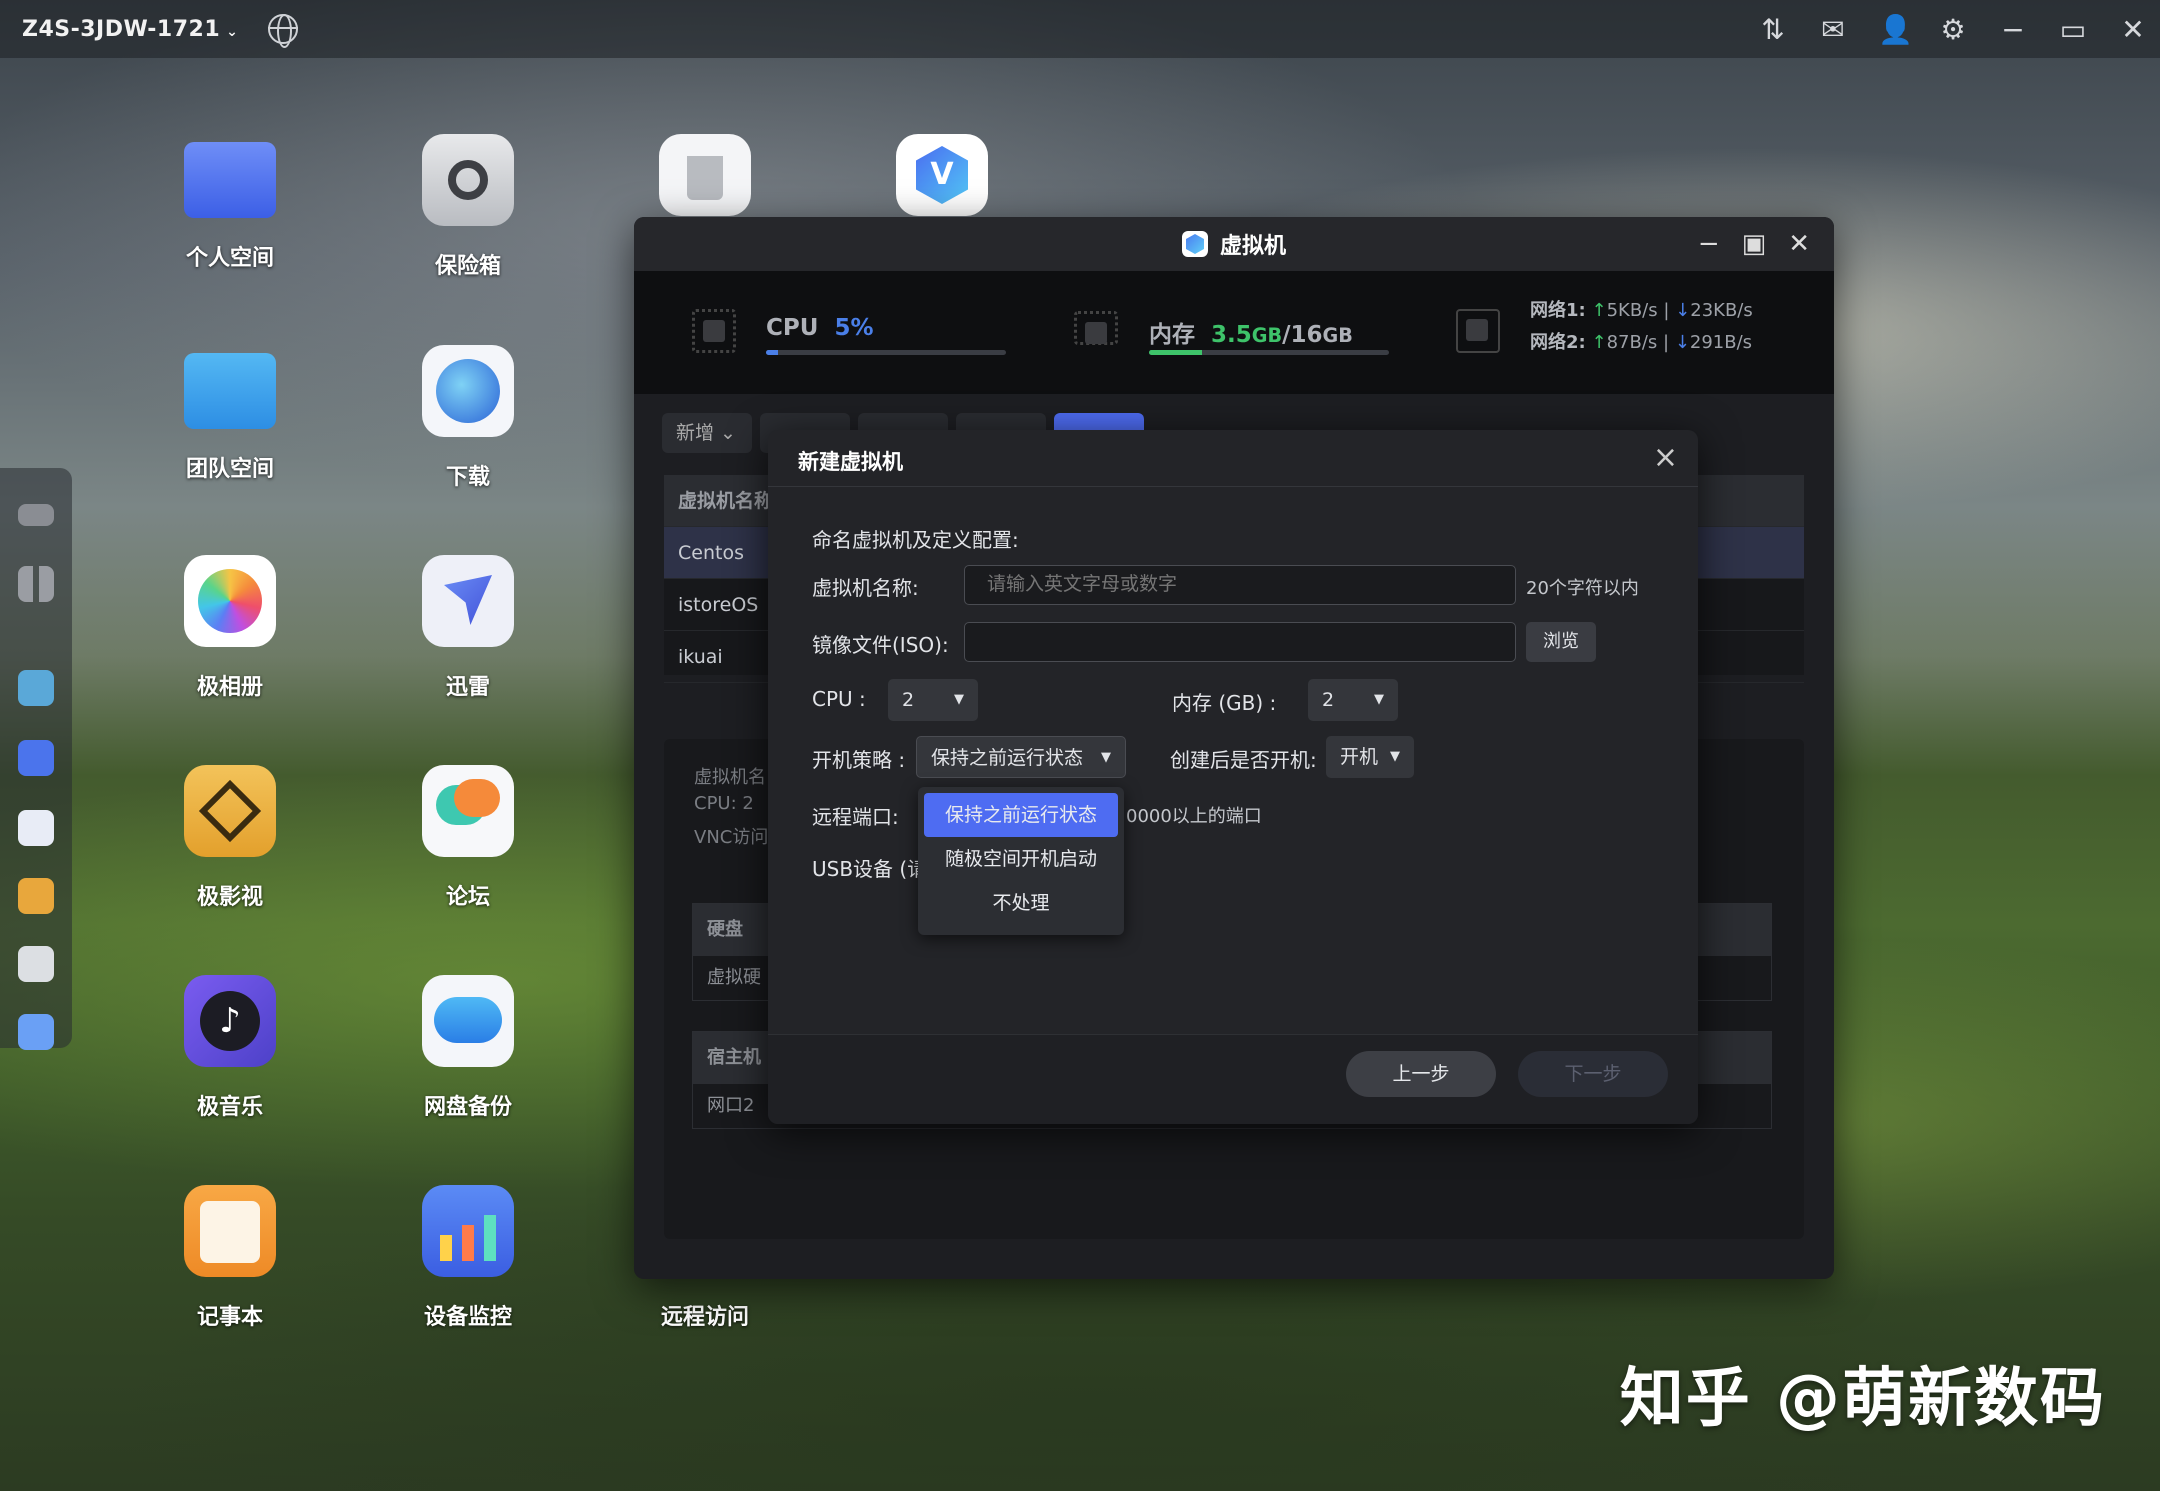  I want to click on dock-download-icon, so click(36, 688).